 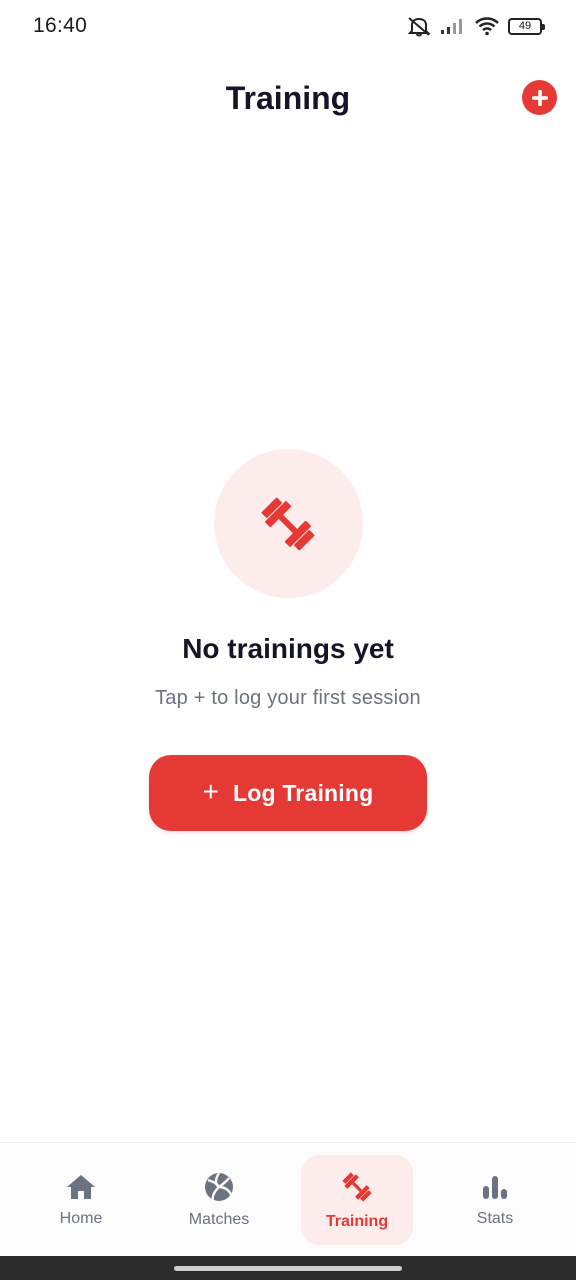 What do you see at coordinates (81, 1218) in the screenshot?
I see `nav-label-home: Home` at bounding box center [81, 1218].